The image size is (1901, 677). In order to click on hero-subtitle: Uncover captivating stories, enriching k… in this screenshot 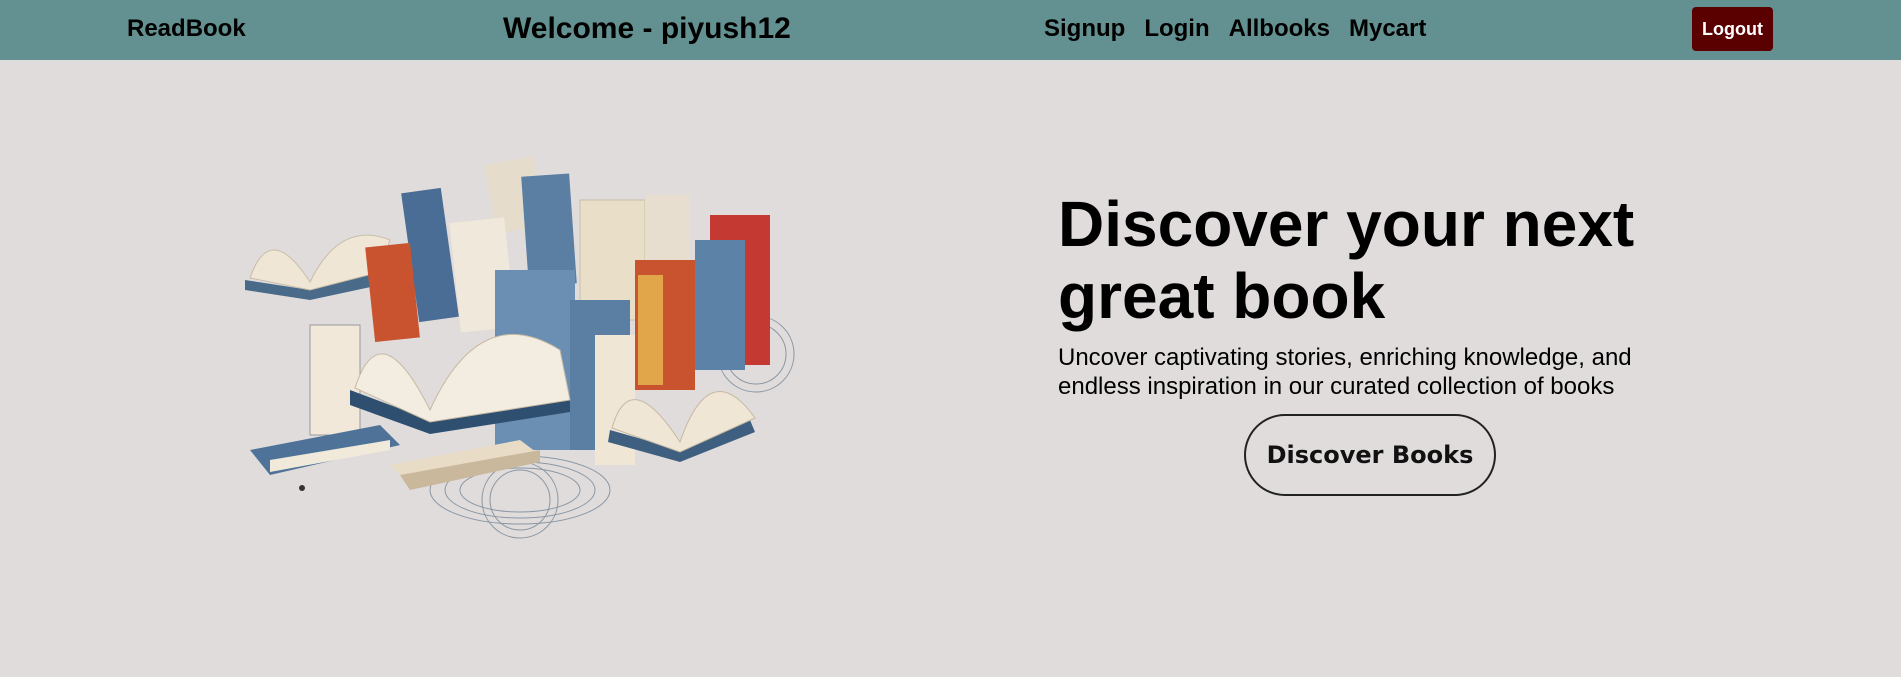, I will do `click(1345, 372)`.